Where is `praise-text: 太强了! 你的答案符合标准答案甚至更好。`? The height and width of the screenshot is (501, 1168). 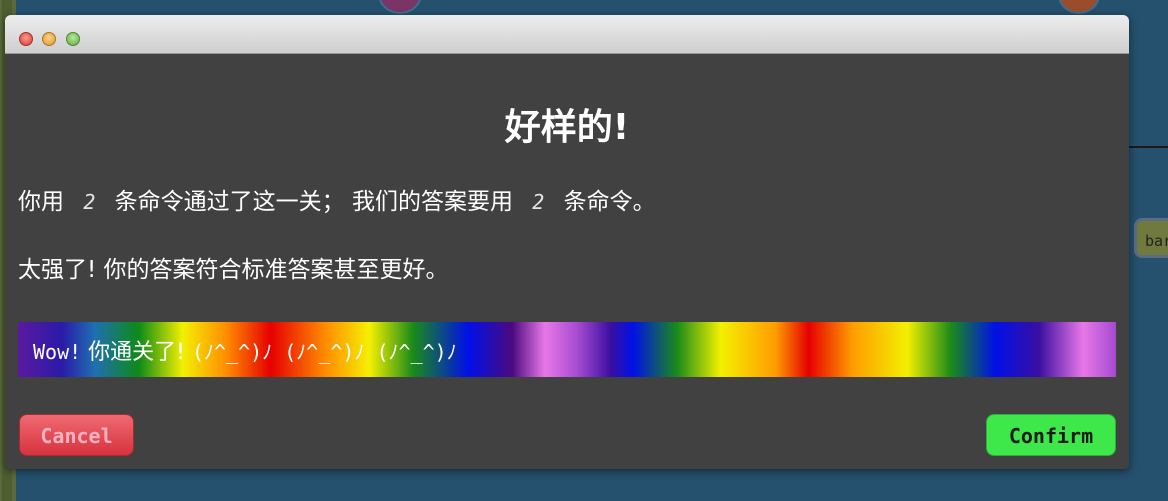
praise-text: 太强了! 你的答案符合标准答案甚至更好。 is located at coordinates (233, 270).